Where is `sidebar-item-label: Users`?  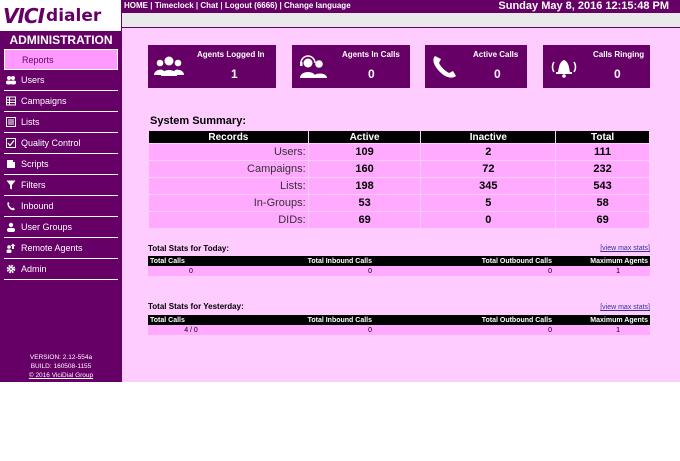 sidebar-item-label: Users is located at coordinates (33, 80).